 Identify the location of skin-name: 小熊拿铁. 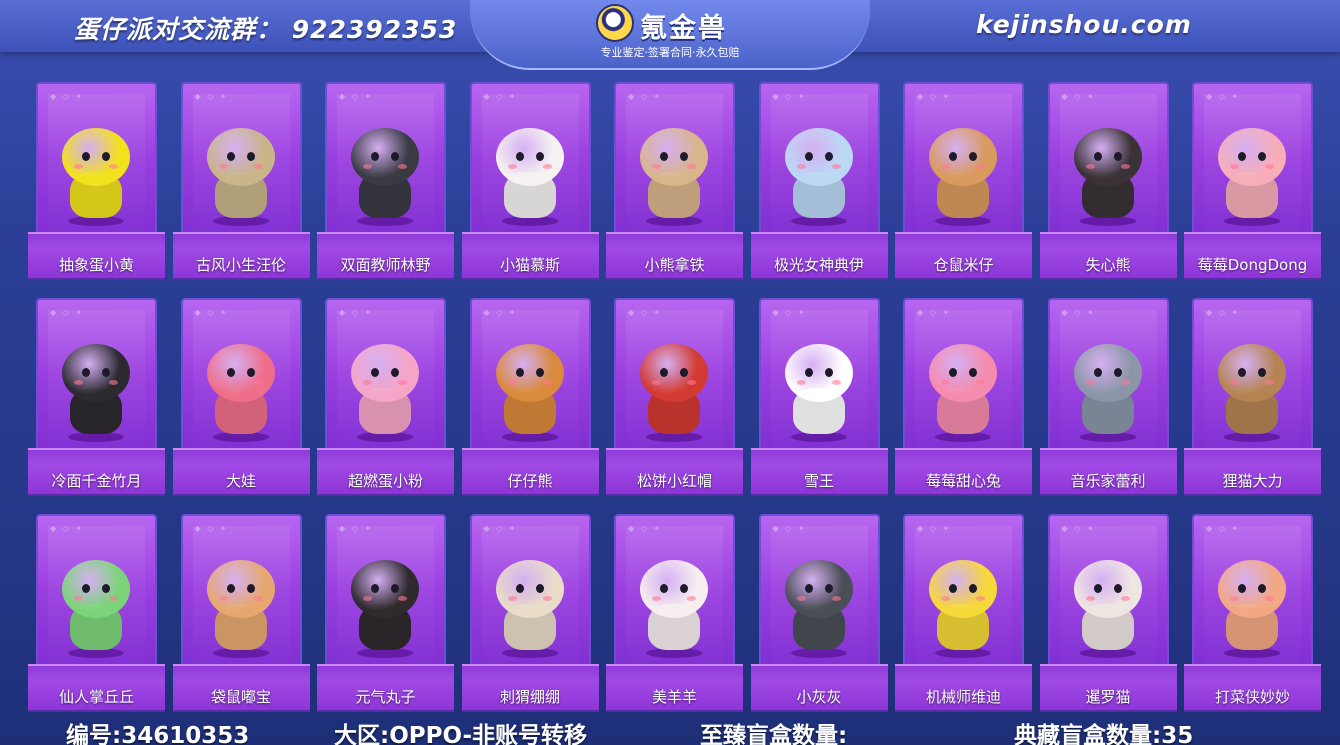
(674, 265).